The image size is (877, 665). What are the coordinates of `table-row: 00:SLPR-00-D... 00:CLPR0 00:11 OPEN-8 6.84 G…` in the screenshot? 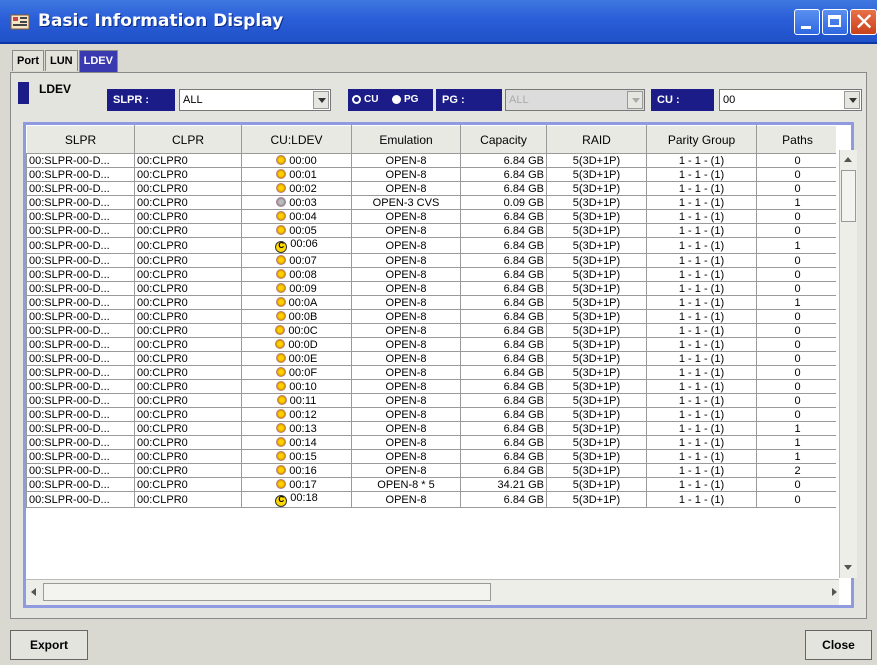 It's located at (431, 400).